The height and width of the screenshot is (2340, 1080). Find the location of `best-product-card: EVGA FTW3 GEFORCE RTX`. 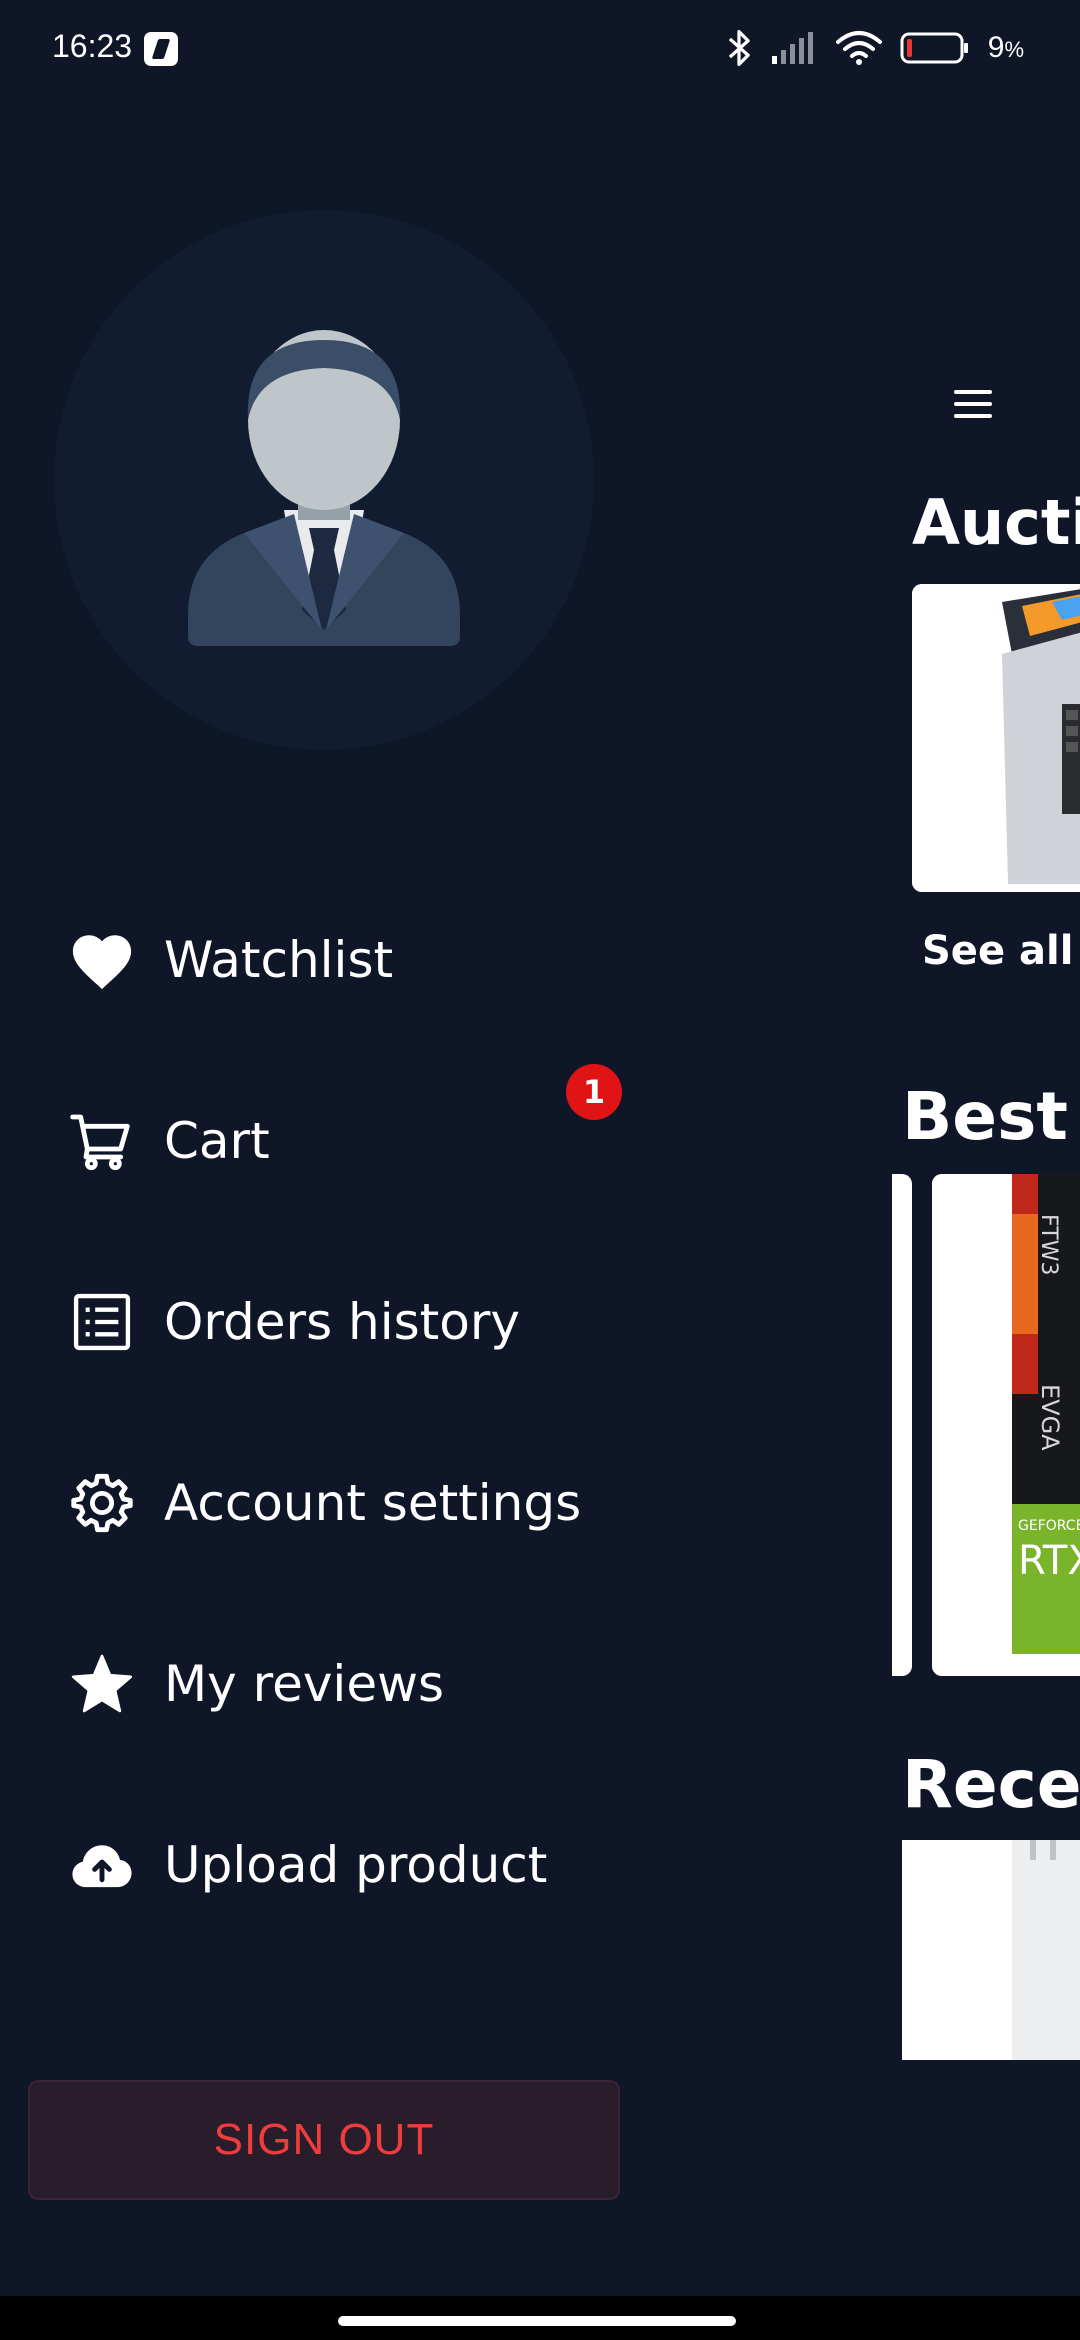

best-product-card: EVGA FTW3 GEFORCE RTX is located at coordinates (1006, 1425).